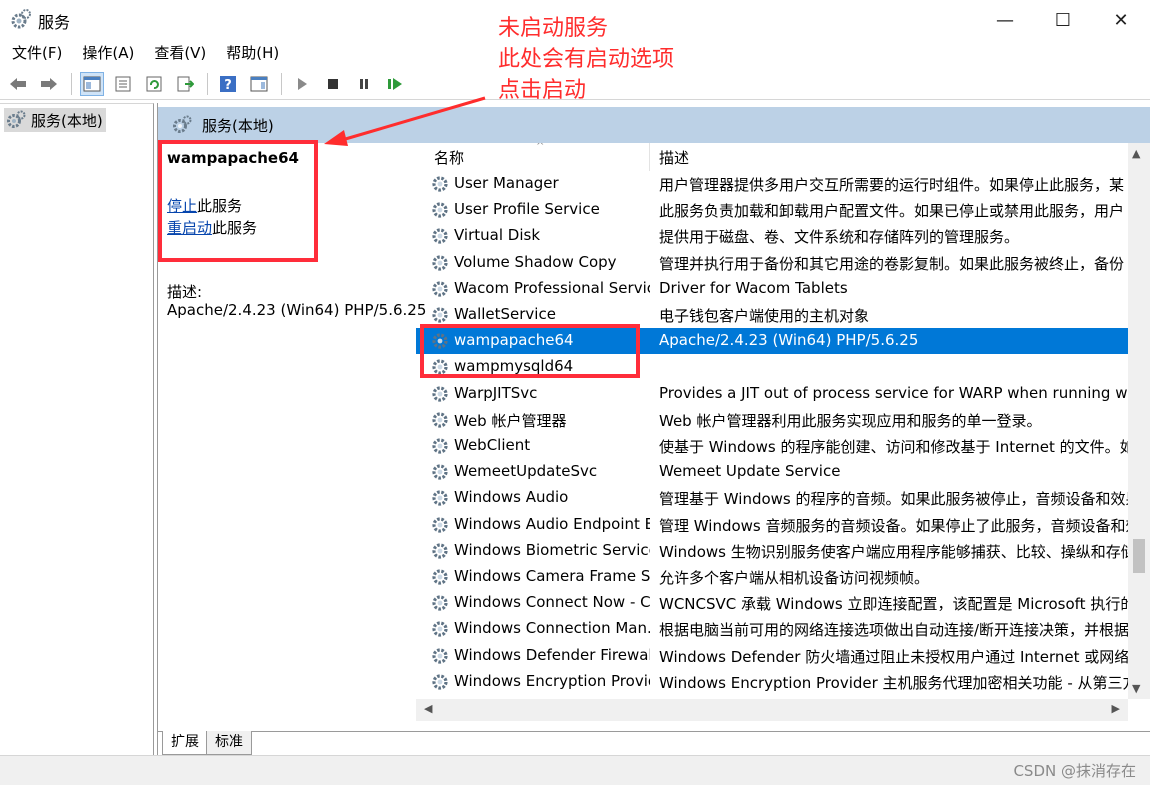  I want to click on service-row: Virtual Disk 提供用于磁盘、卷、文件系统和存储阵列的管理服务。, so click(772, 236).